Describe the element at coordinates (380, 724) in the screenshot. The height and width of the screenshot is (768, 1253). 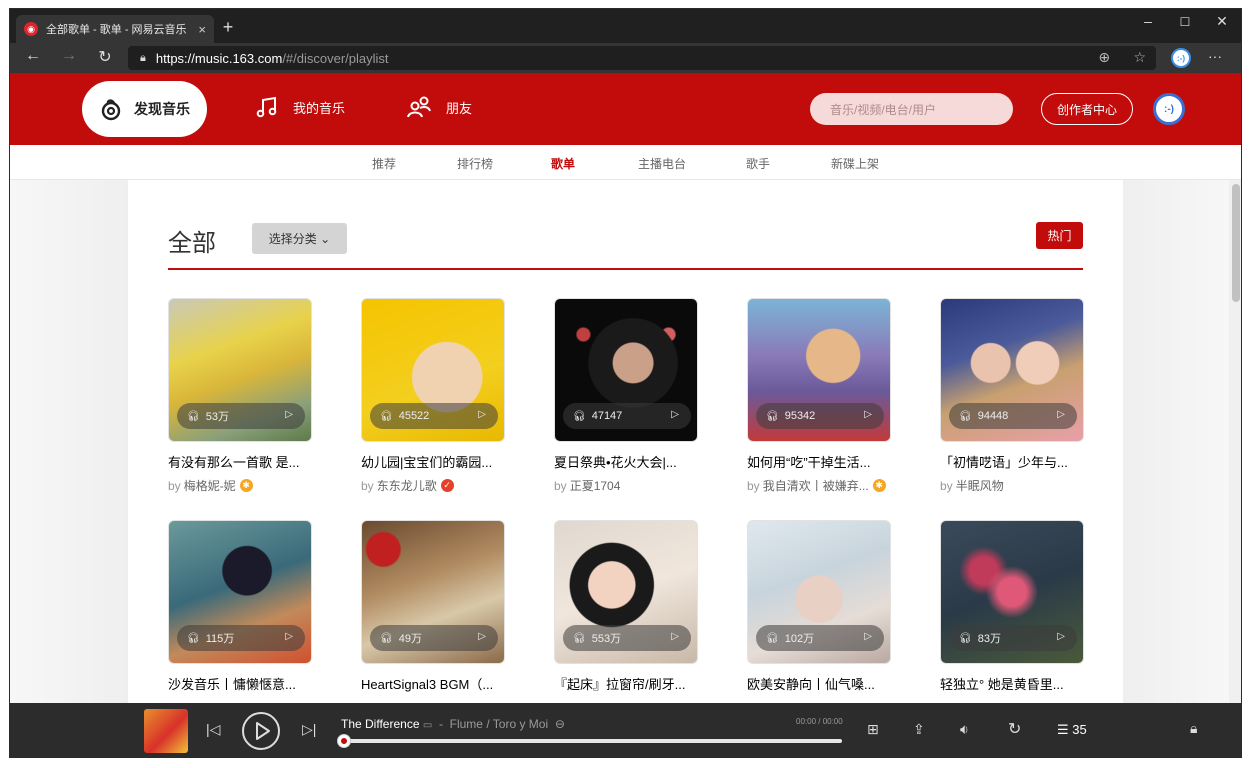
I see `song-title: The Difference` at that location.